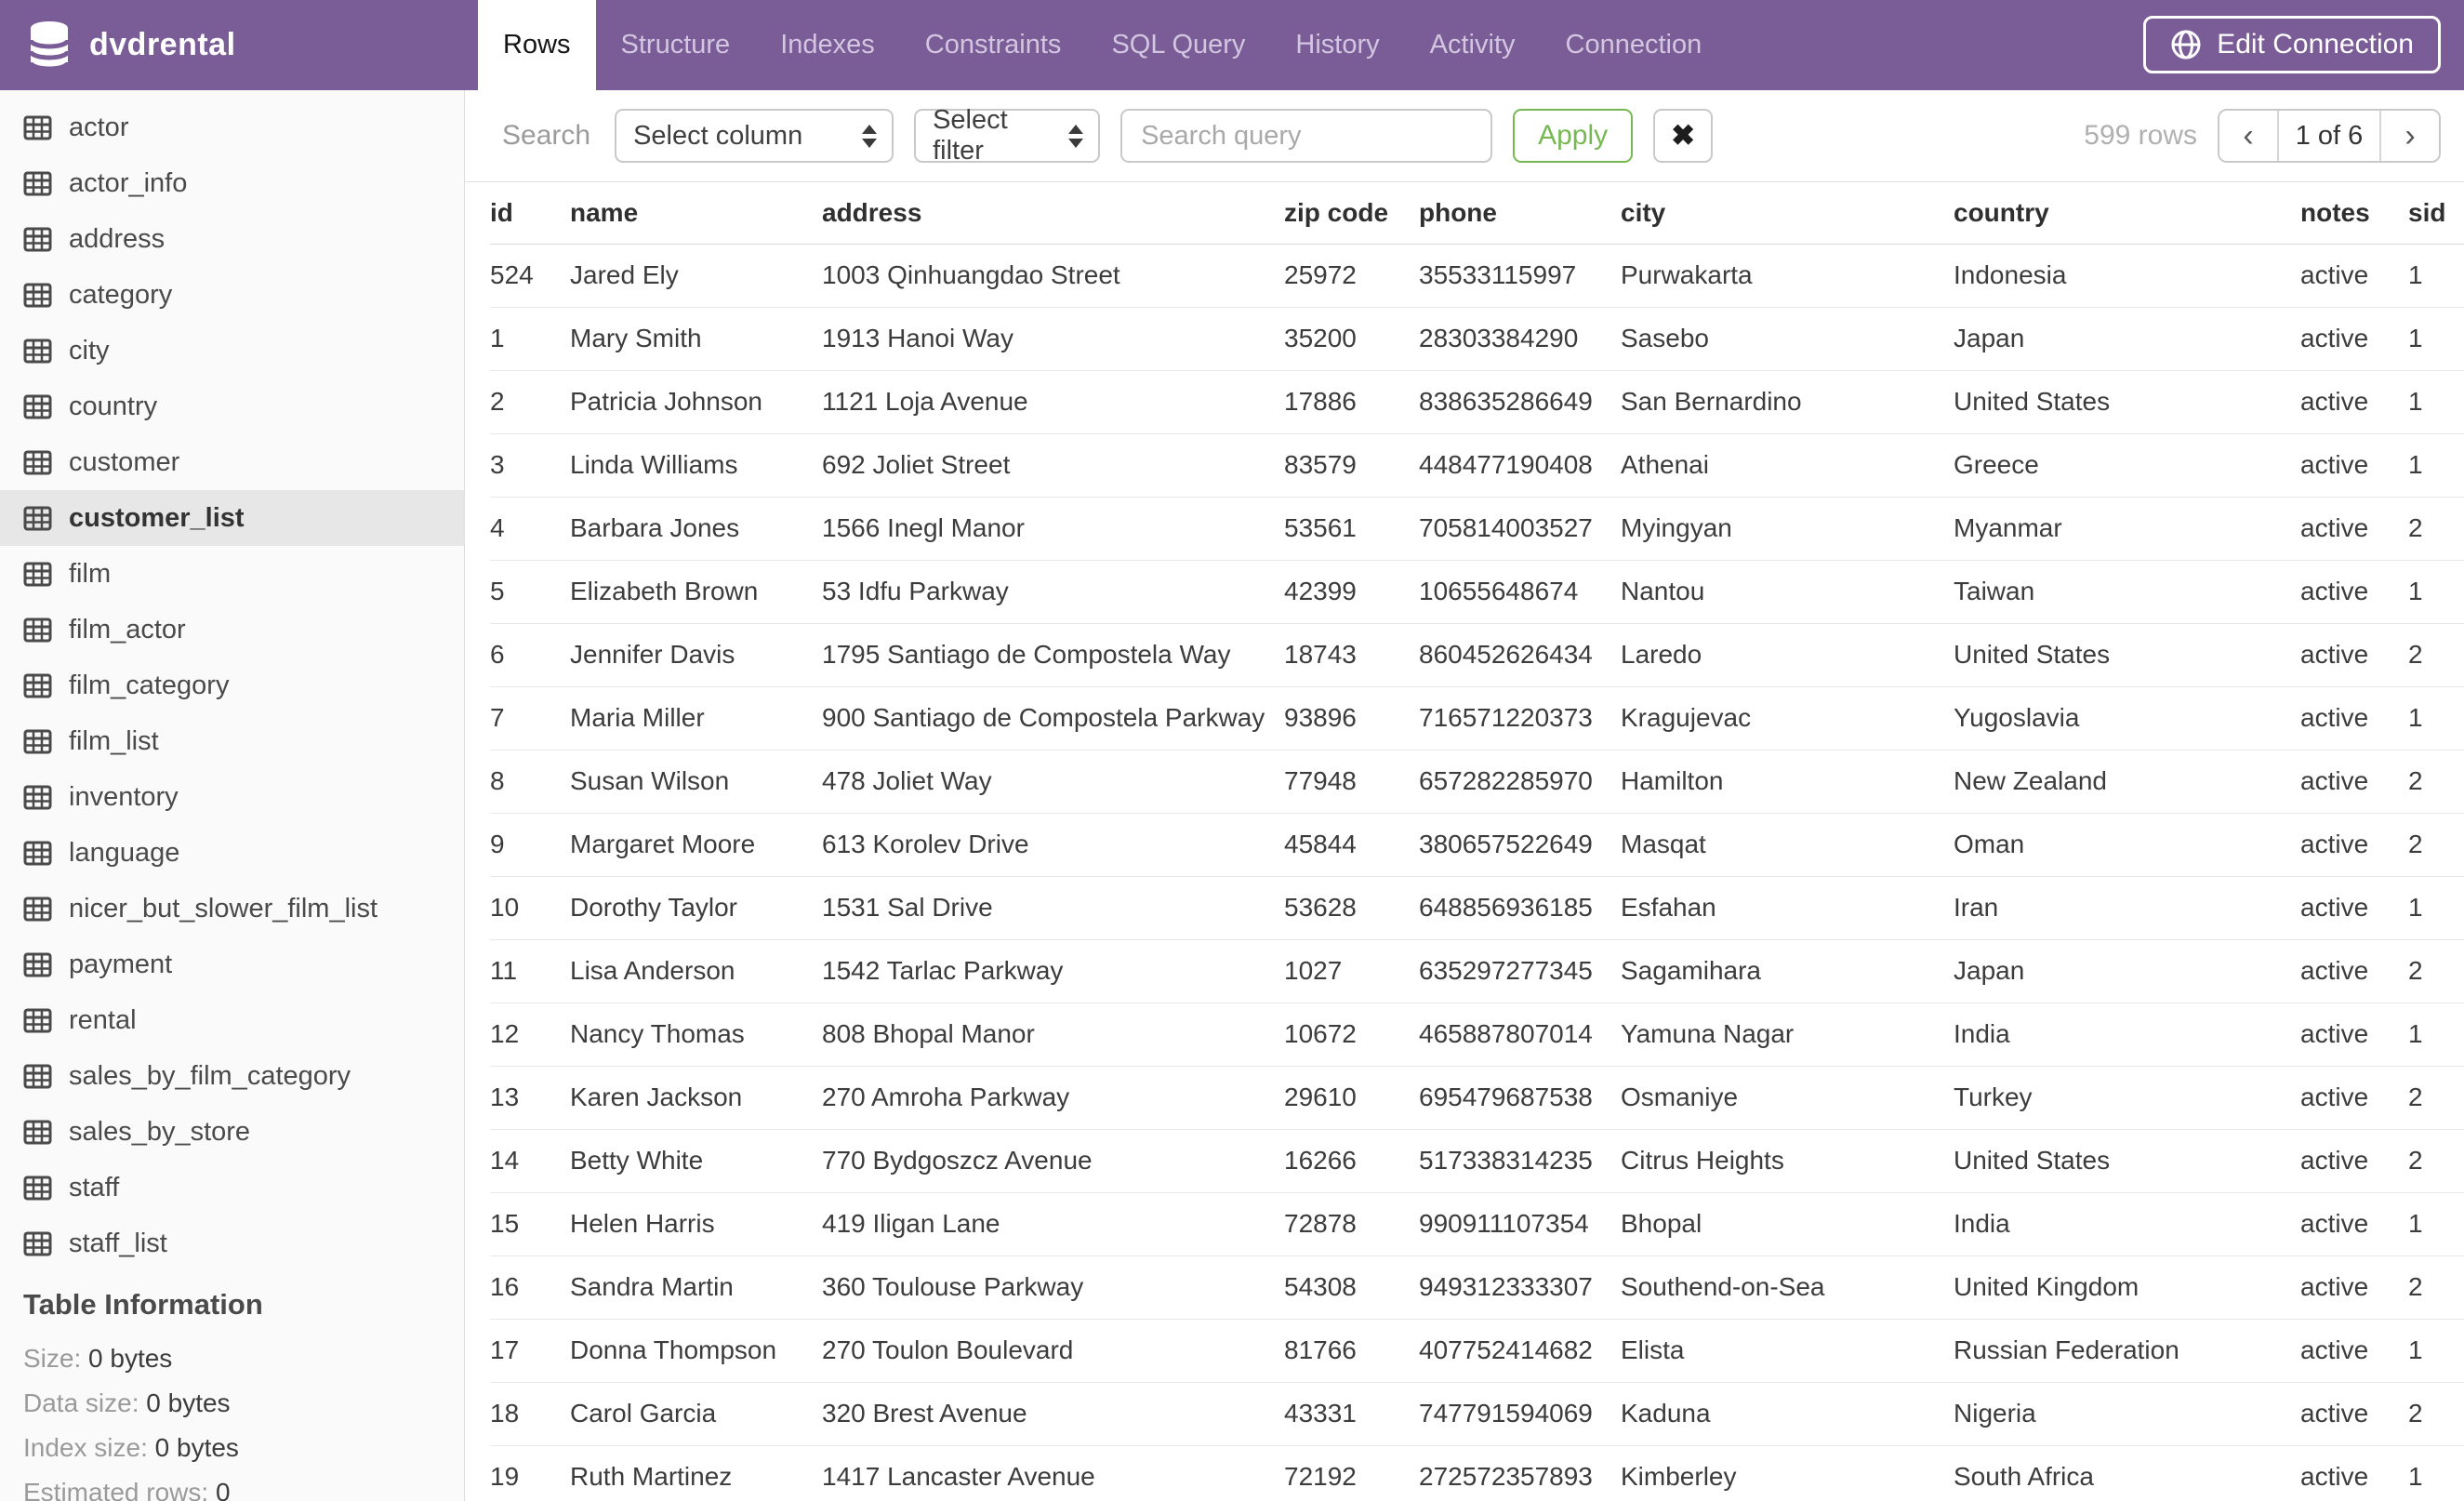 This screenshot has width=2464, height=1501. Describe the element at coordinates (2354, 213) in the screenshot. I see `column-header-notes: notes` at that location.